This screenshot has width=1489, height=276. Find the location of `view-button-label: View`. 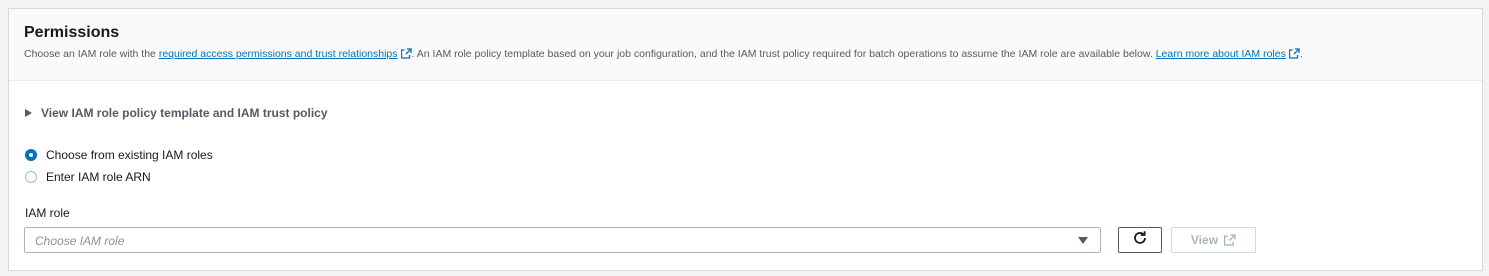

view-button-label: View is located at coordinates (1204, 240).